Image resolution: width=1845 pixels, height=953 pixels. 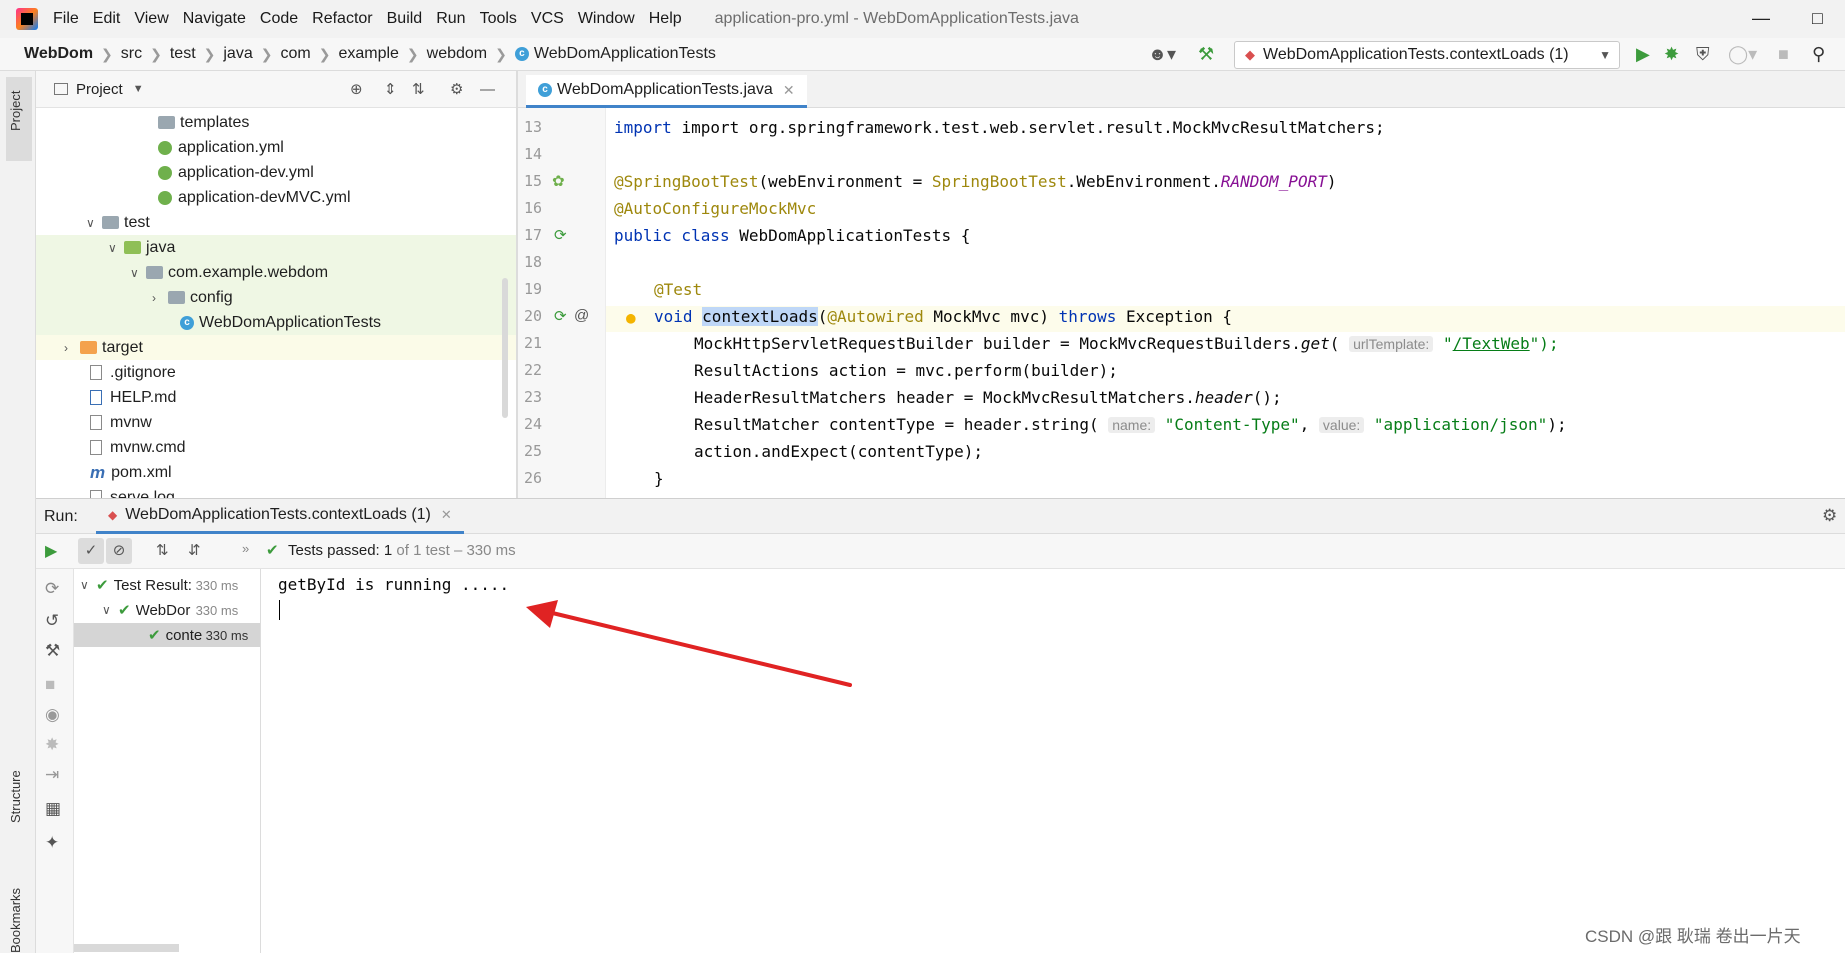 What do you see at coordinates (237, 54) in the screenshot?
I see `breadcrumb-item-java: java` at bounding box center [237, 54].